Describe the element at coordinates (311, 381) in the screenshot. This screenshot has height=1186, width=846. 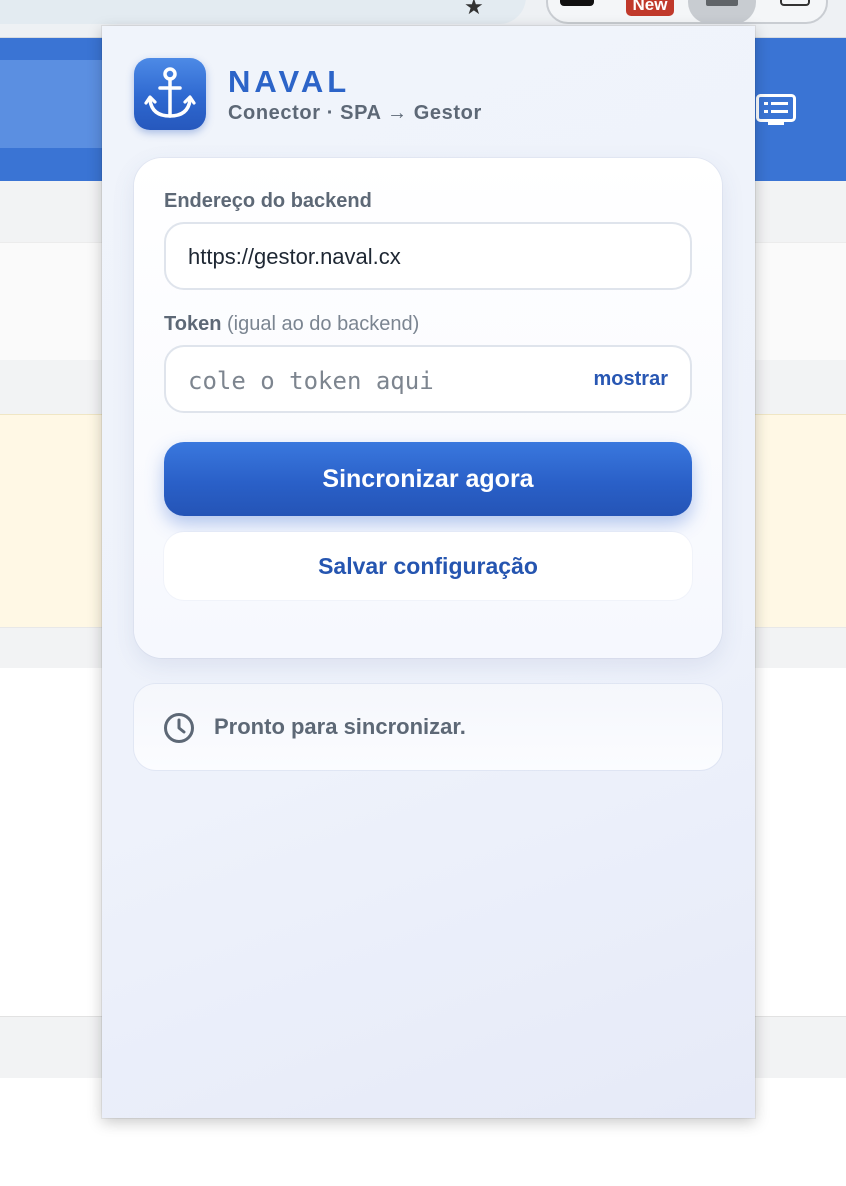
I see `token-placeholder: cole o token aqui` at that location.